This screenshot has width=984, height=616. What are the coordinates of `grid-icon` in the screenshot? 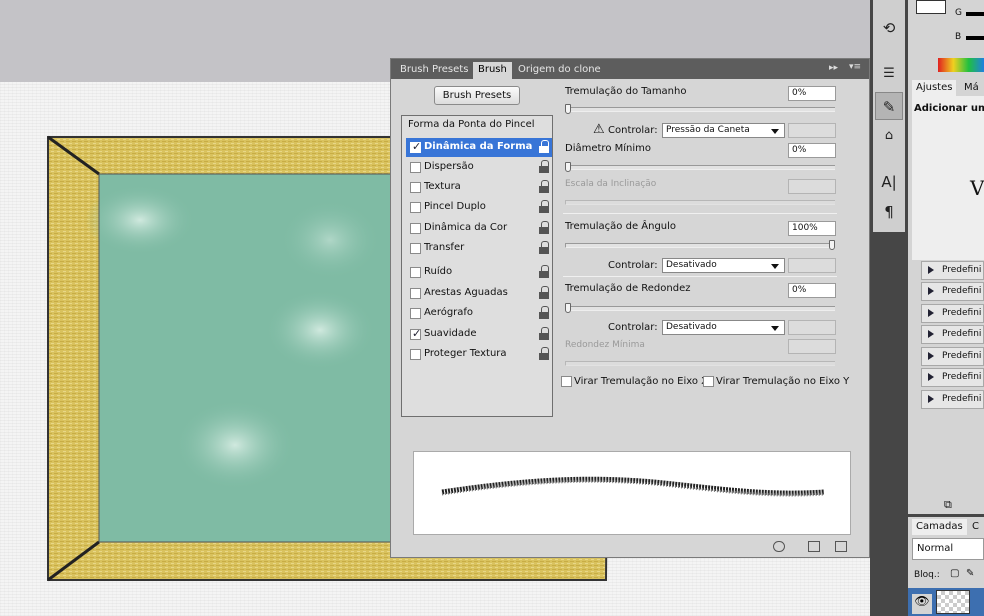 It's located at (814, 546).